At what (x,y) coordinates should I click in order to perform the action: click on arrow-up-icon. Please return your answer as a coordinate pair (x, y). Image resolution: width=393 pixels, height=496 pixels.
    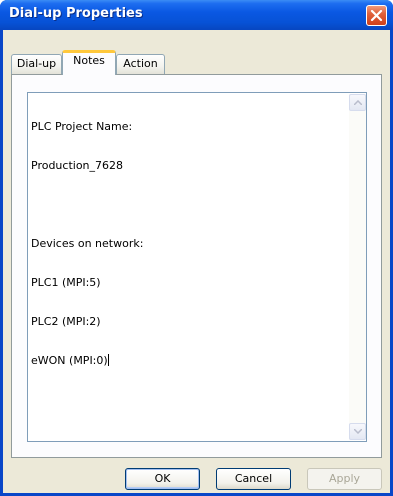
    Looking at the image, I should click on (358, 102).